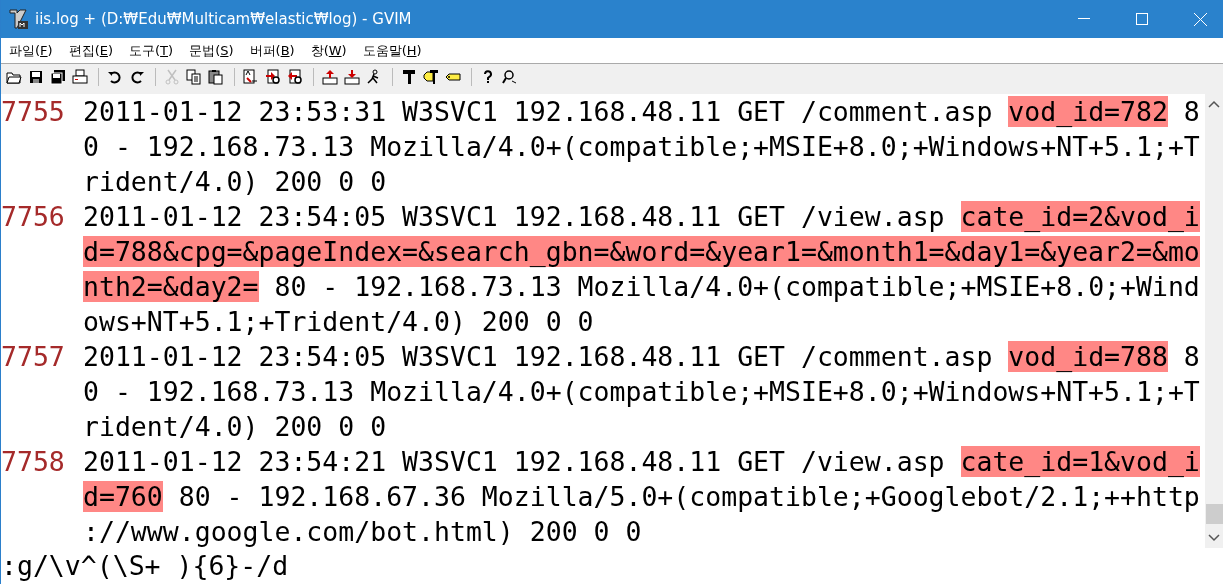 This screenshot has width=1223, height=584. I want to click on vertical-scrollbar, so click(1214, 321).